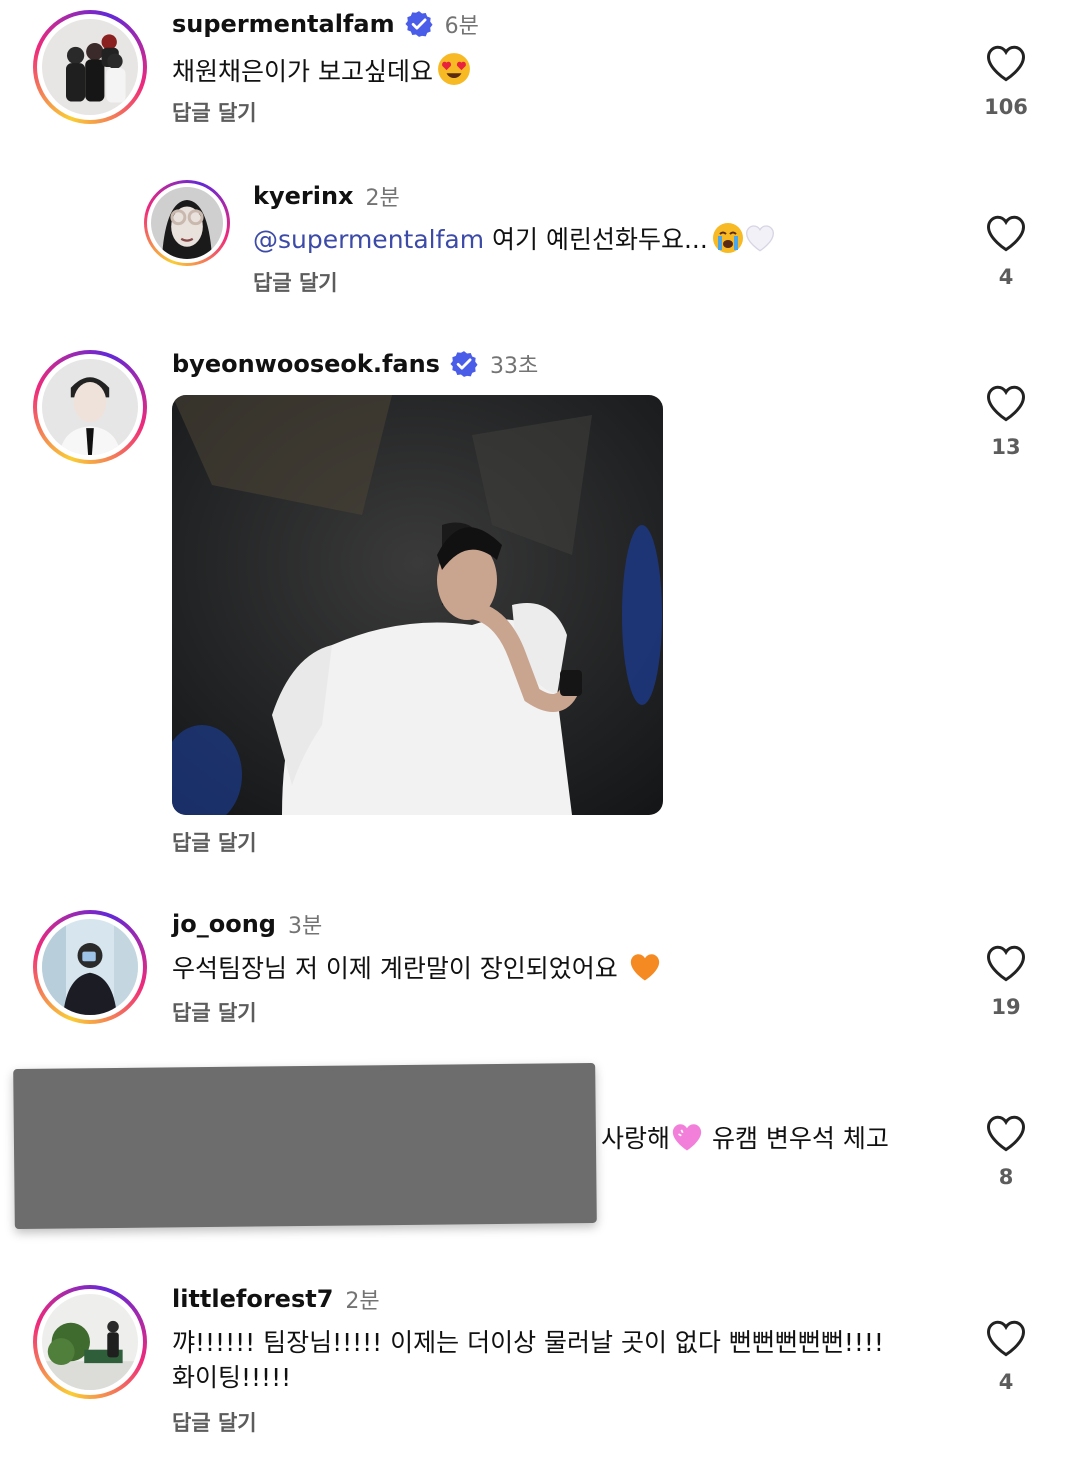 The width and height of the screenshot is (1080, 1465). I want to click on avatar-kyerinx, so click(187, 223).